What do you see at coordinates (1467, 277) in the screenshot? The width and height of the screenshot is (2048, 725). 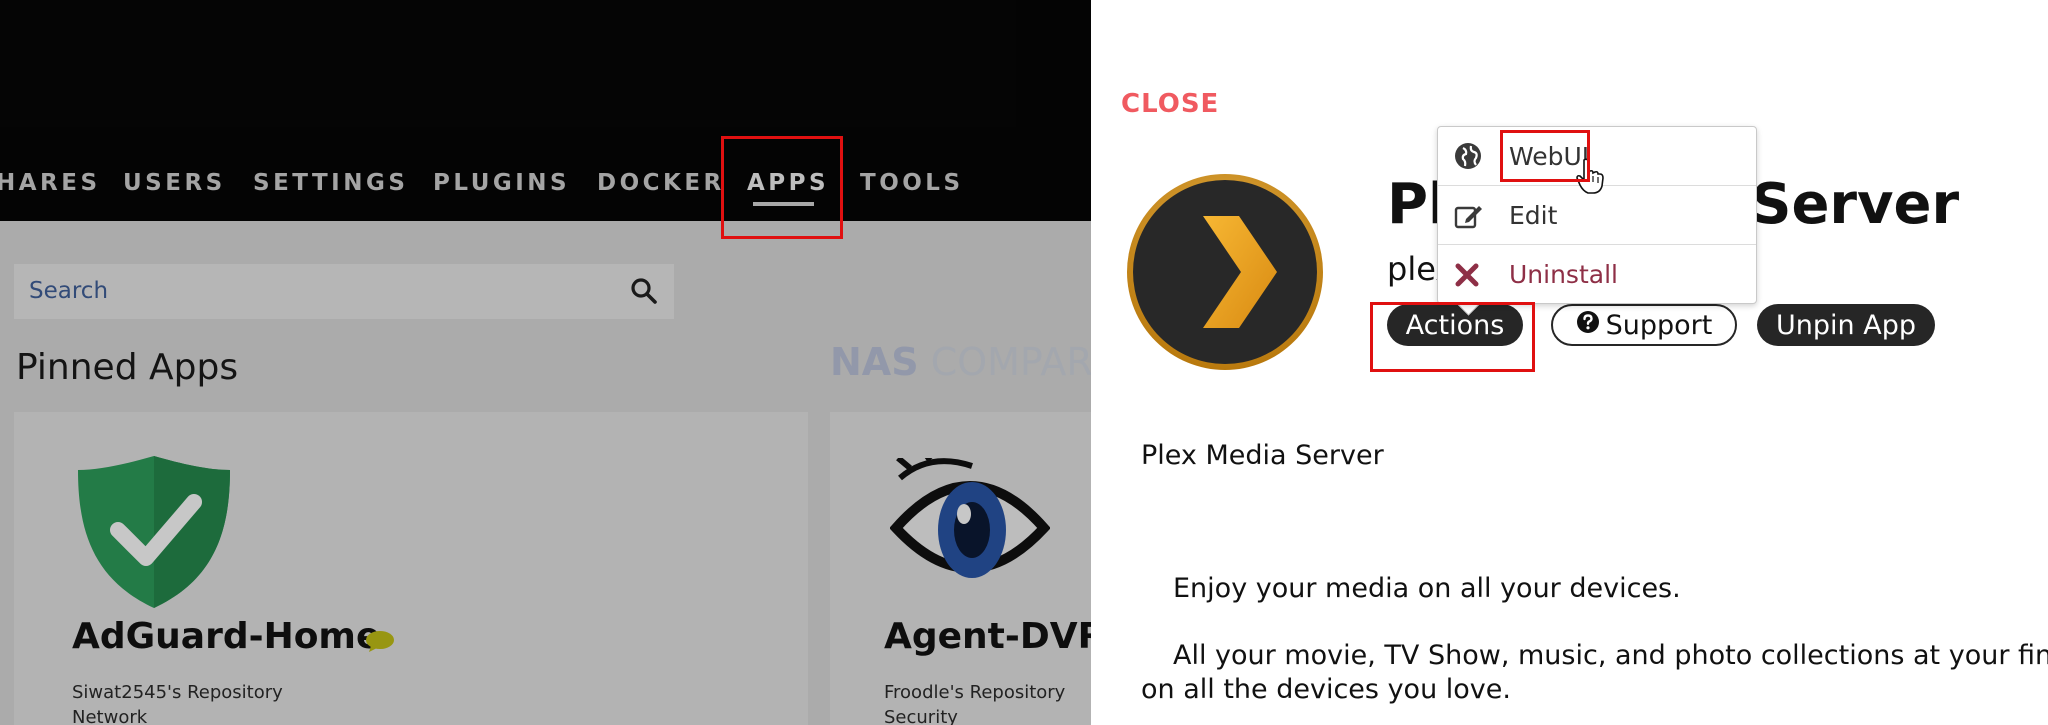 I see `x-icon` at bounding box center [1467, 277].